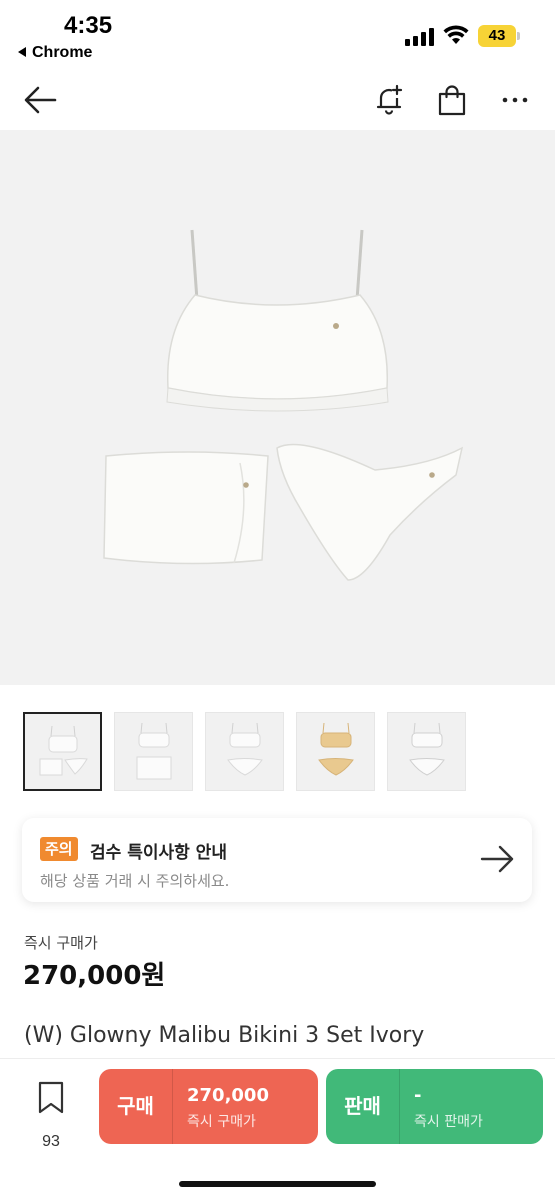 The width and height of the screenshot is (555, 1200). What do you see at coordinates (362, 1106) in the screenshot?
I see `sell-label: 판매` at bounding box center [362, 1106].